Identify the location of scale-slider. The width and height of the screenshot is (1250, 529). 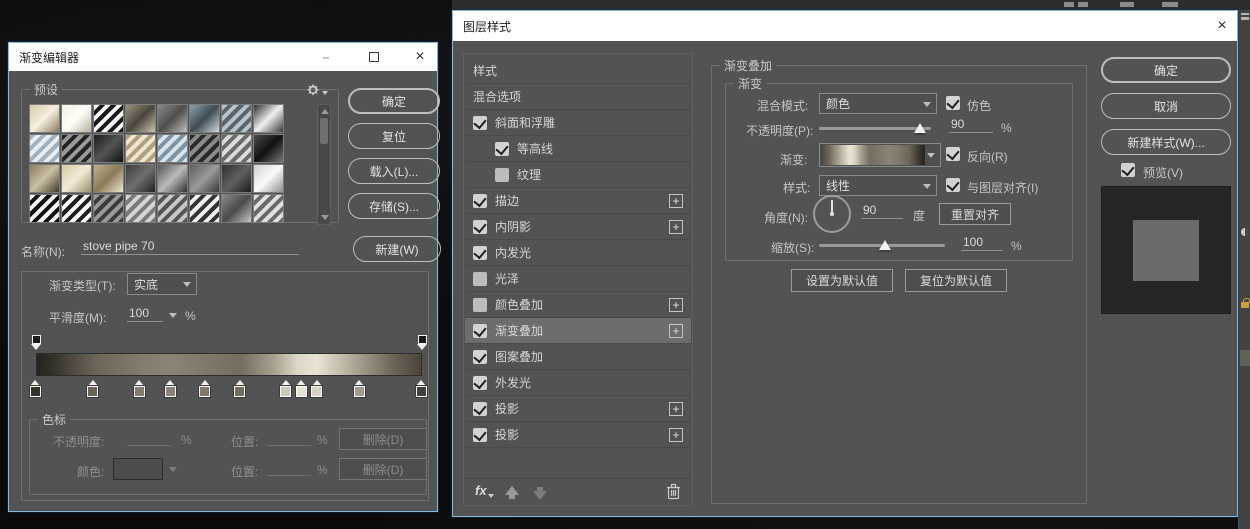
(882, 245).